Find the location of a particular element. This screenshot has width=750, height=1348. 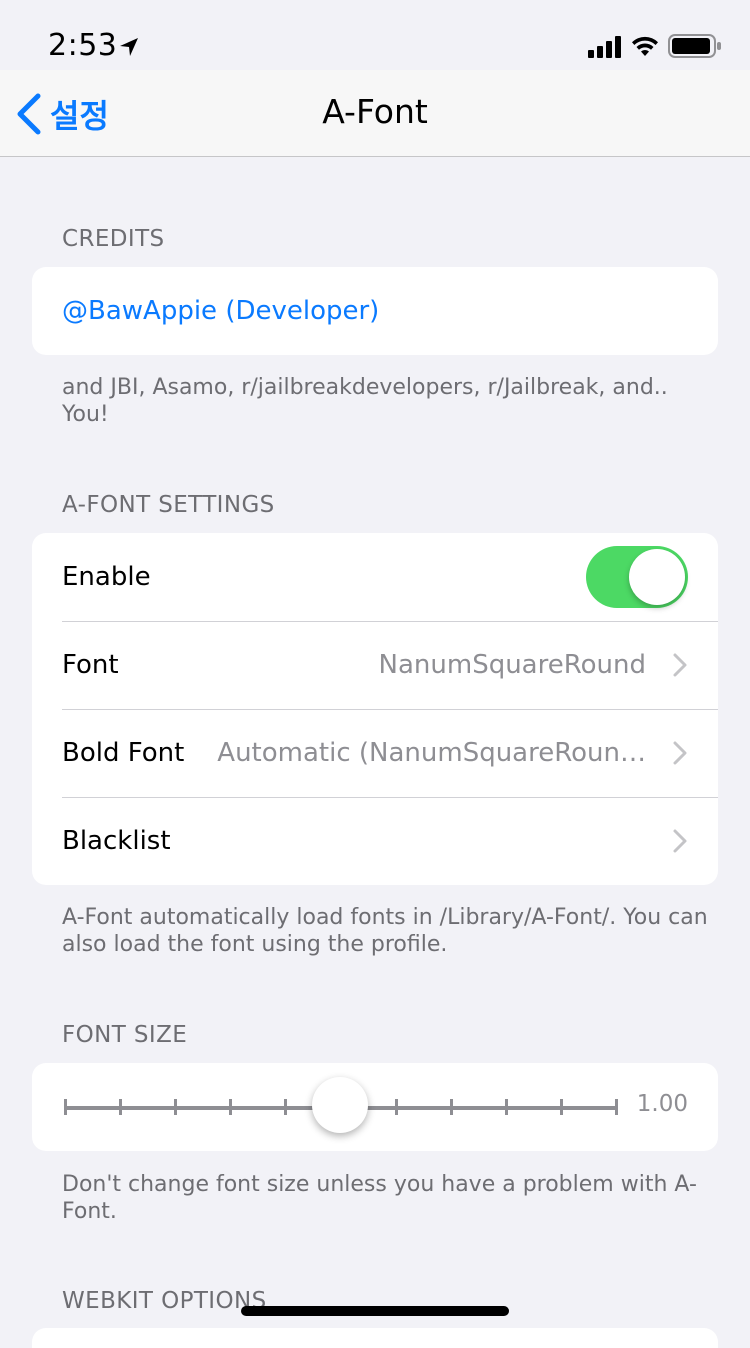

page-title: A-Font is located at coordinates (375, 111).